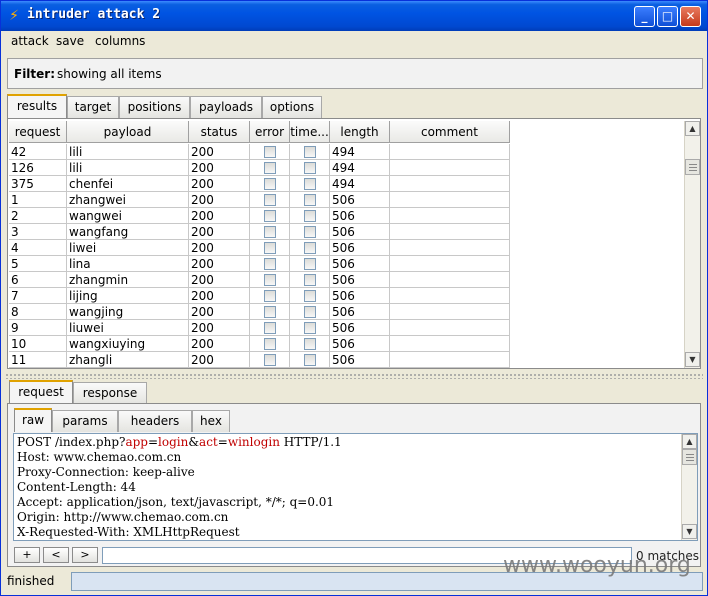  Describe the element at coordinates (259, 168) in the screenshot. I see `table-row: 126 lili 200 494` at that location.